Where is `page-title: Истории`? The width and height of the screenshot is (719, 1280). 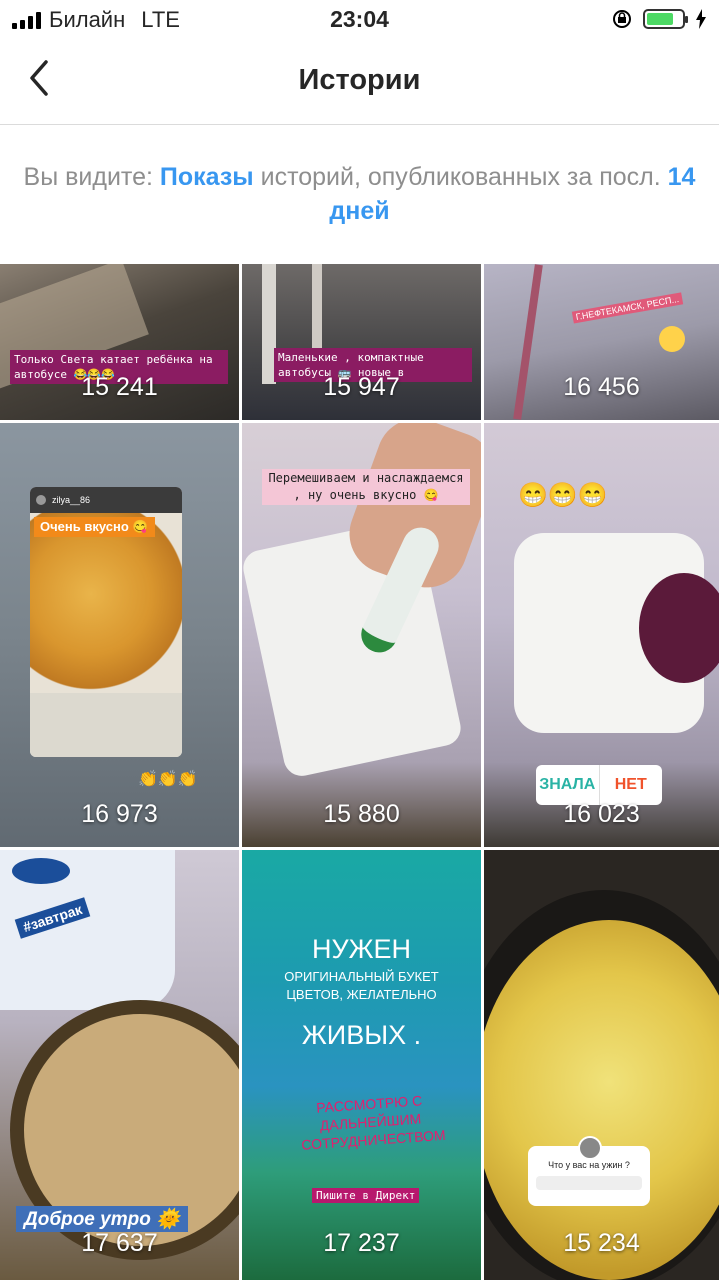 page-title: Истории is located at coordinates (359, 80).